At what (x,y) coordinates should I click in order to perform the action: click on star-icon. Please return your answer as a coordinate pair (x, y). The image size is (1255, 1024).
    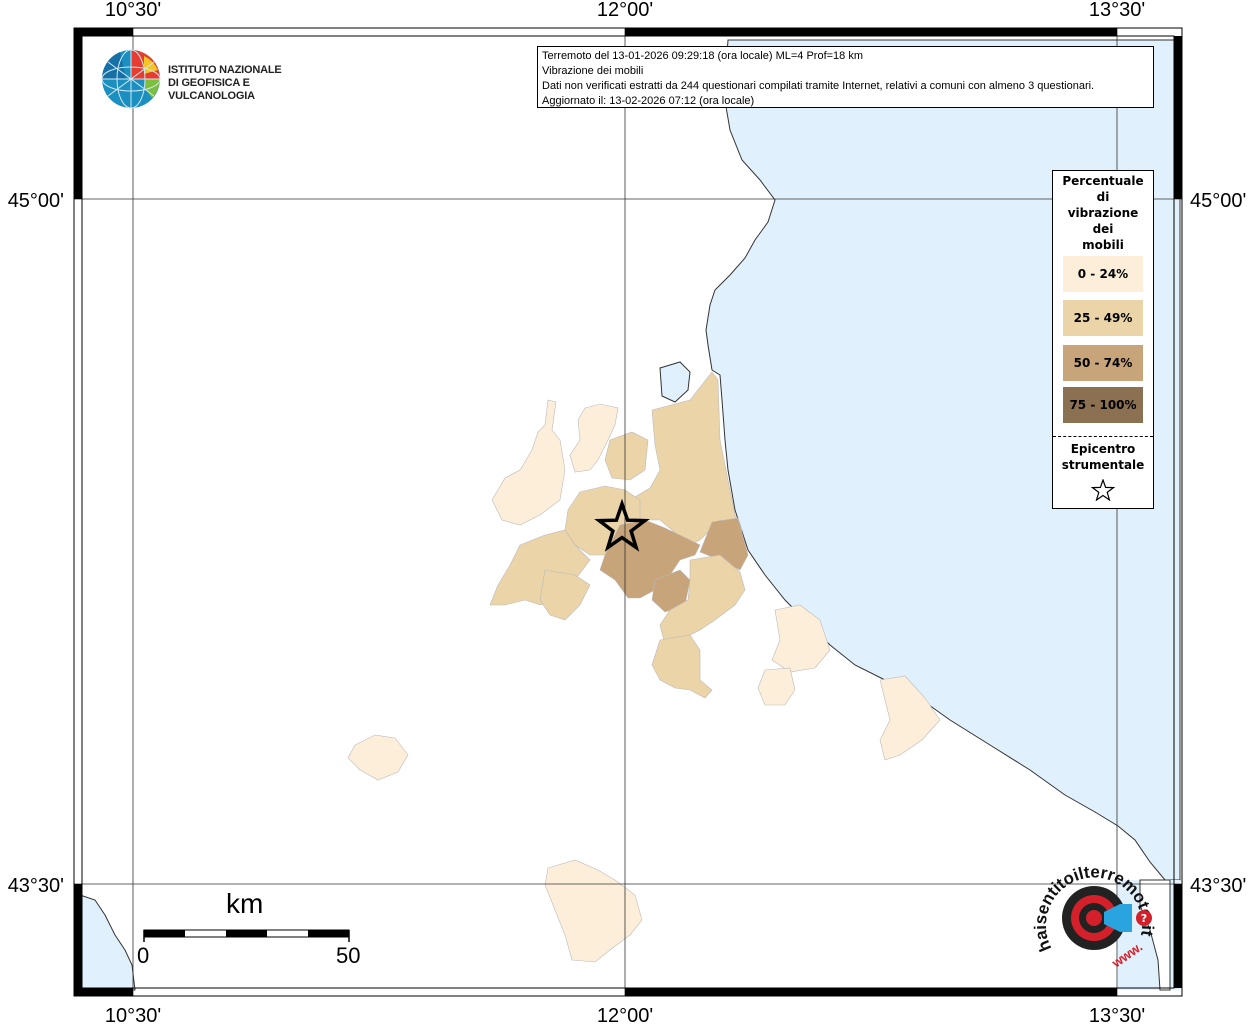
    Looking at the image, I should click on (1103, 490).